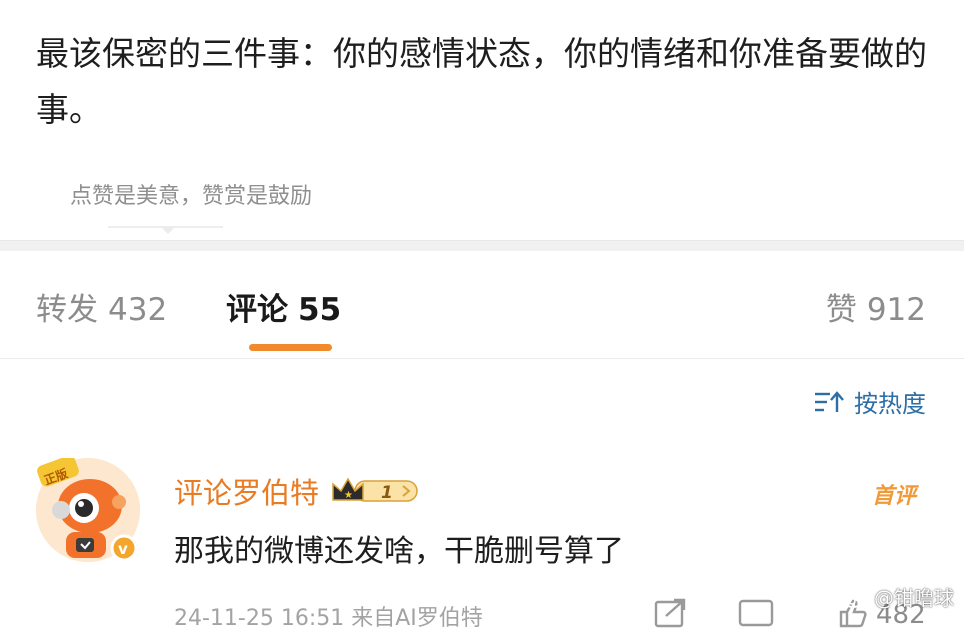 The image size is (964, 632). I want to click on first-comment-tag: 首评, so click(893, 496).